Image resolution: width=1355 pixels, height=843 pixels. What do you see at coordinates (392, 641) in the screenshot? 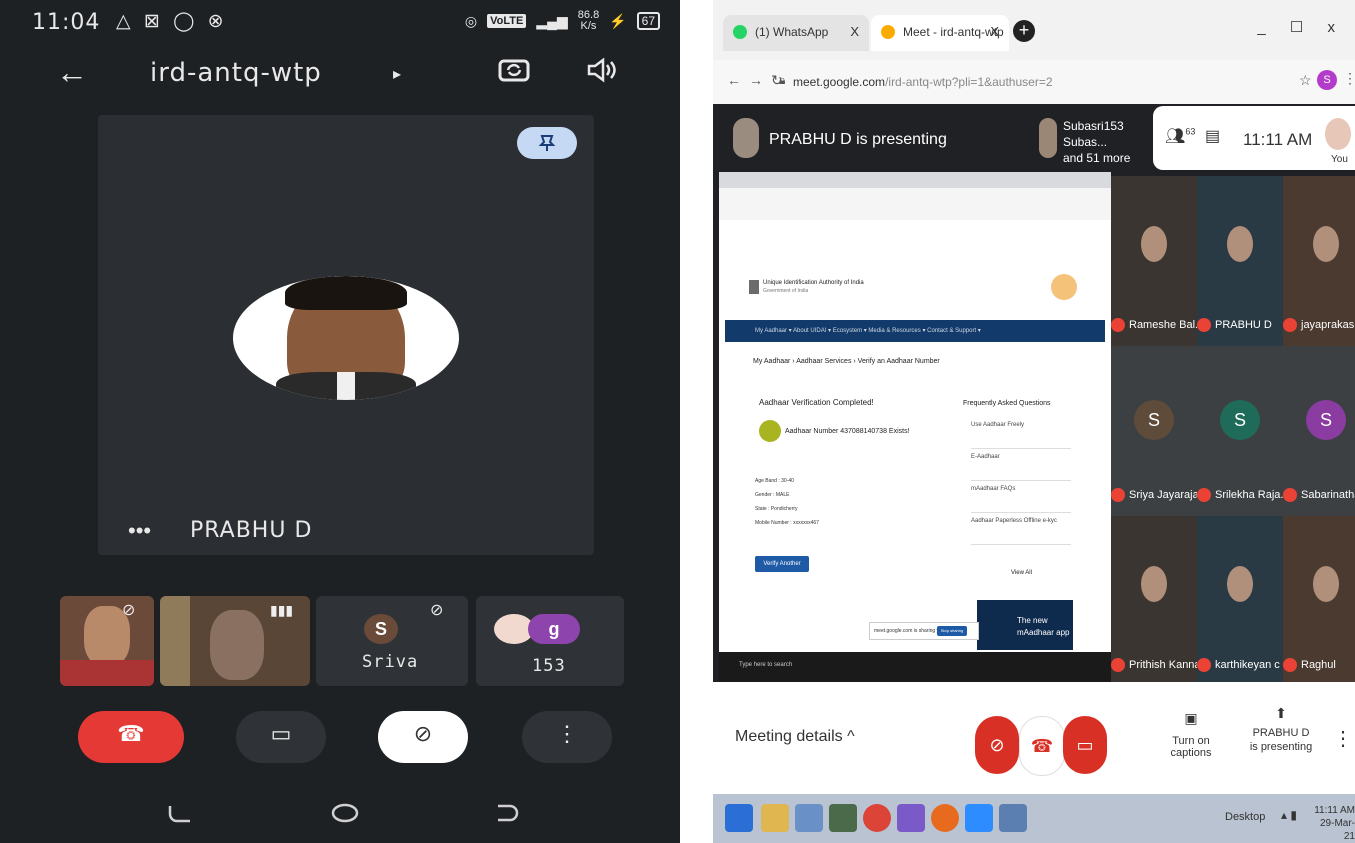
I see `strip-tile-3: S Sriva ⊘` at bounding box center [392, 641].